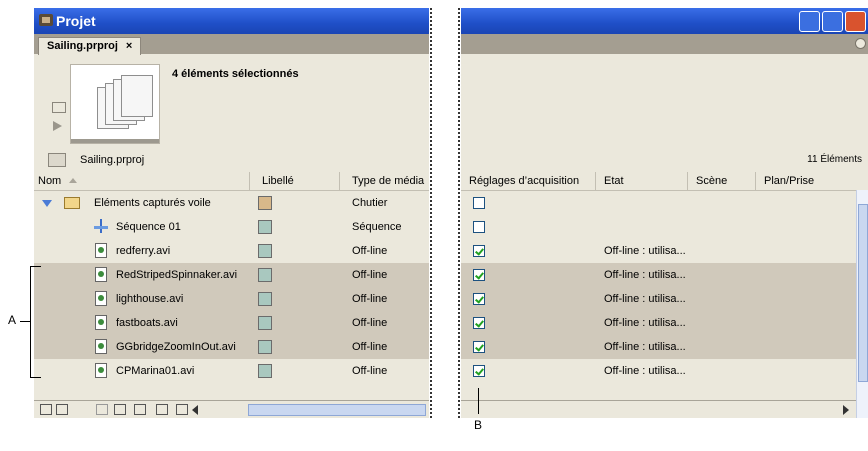 The image size is (868, 451). What do you see at coordinates (478, 401) in the screenshot?
I see `callout-b-line` at bounding box center [478, 401].